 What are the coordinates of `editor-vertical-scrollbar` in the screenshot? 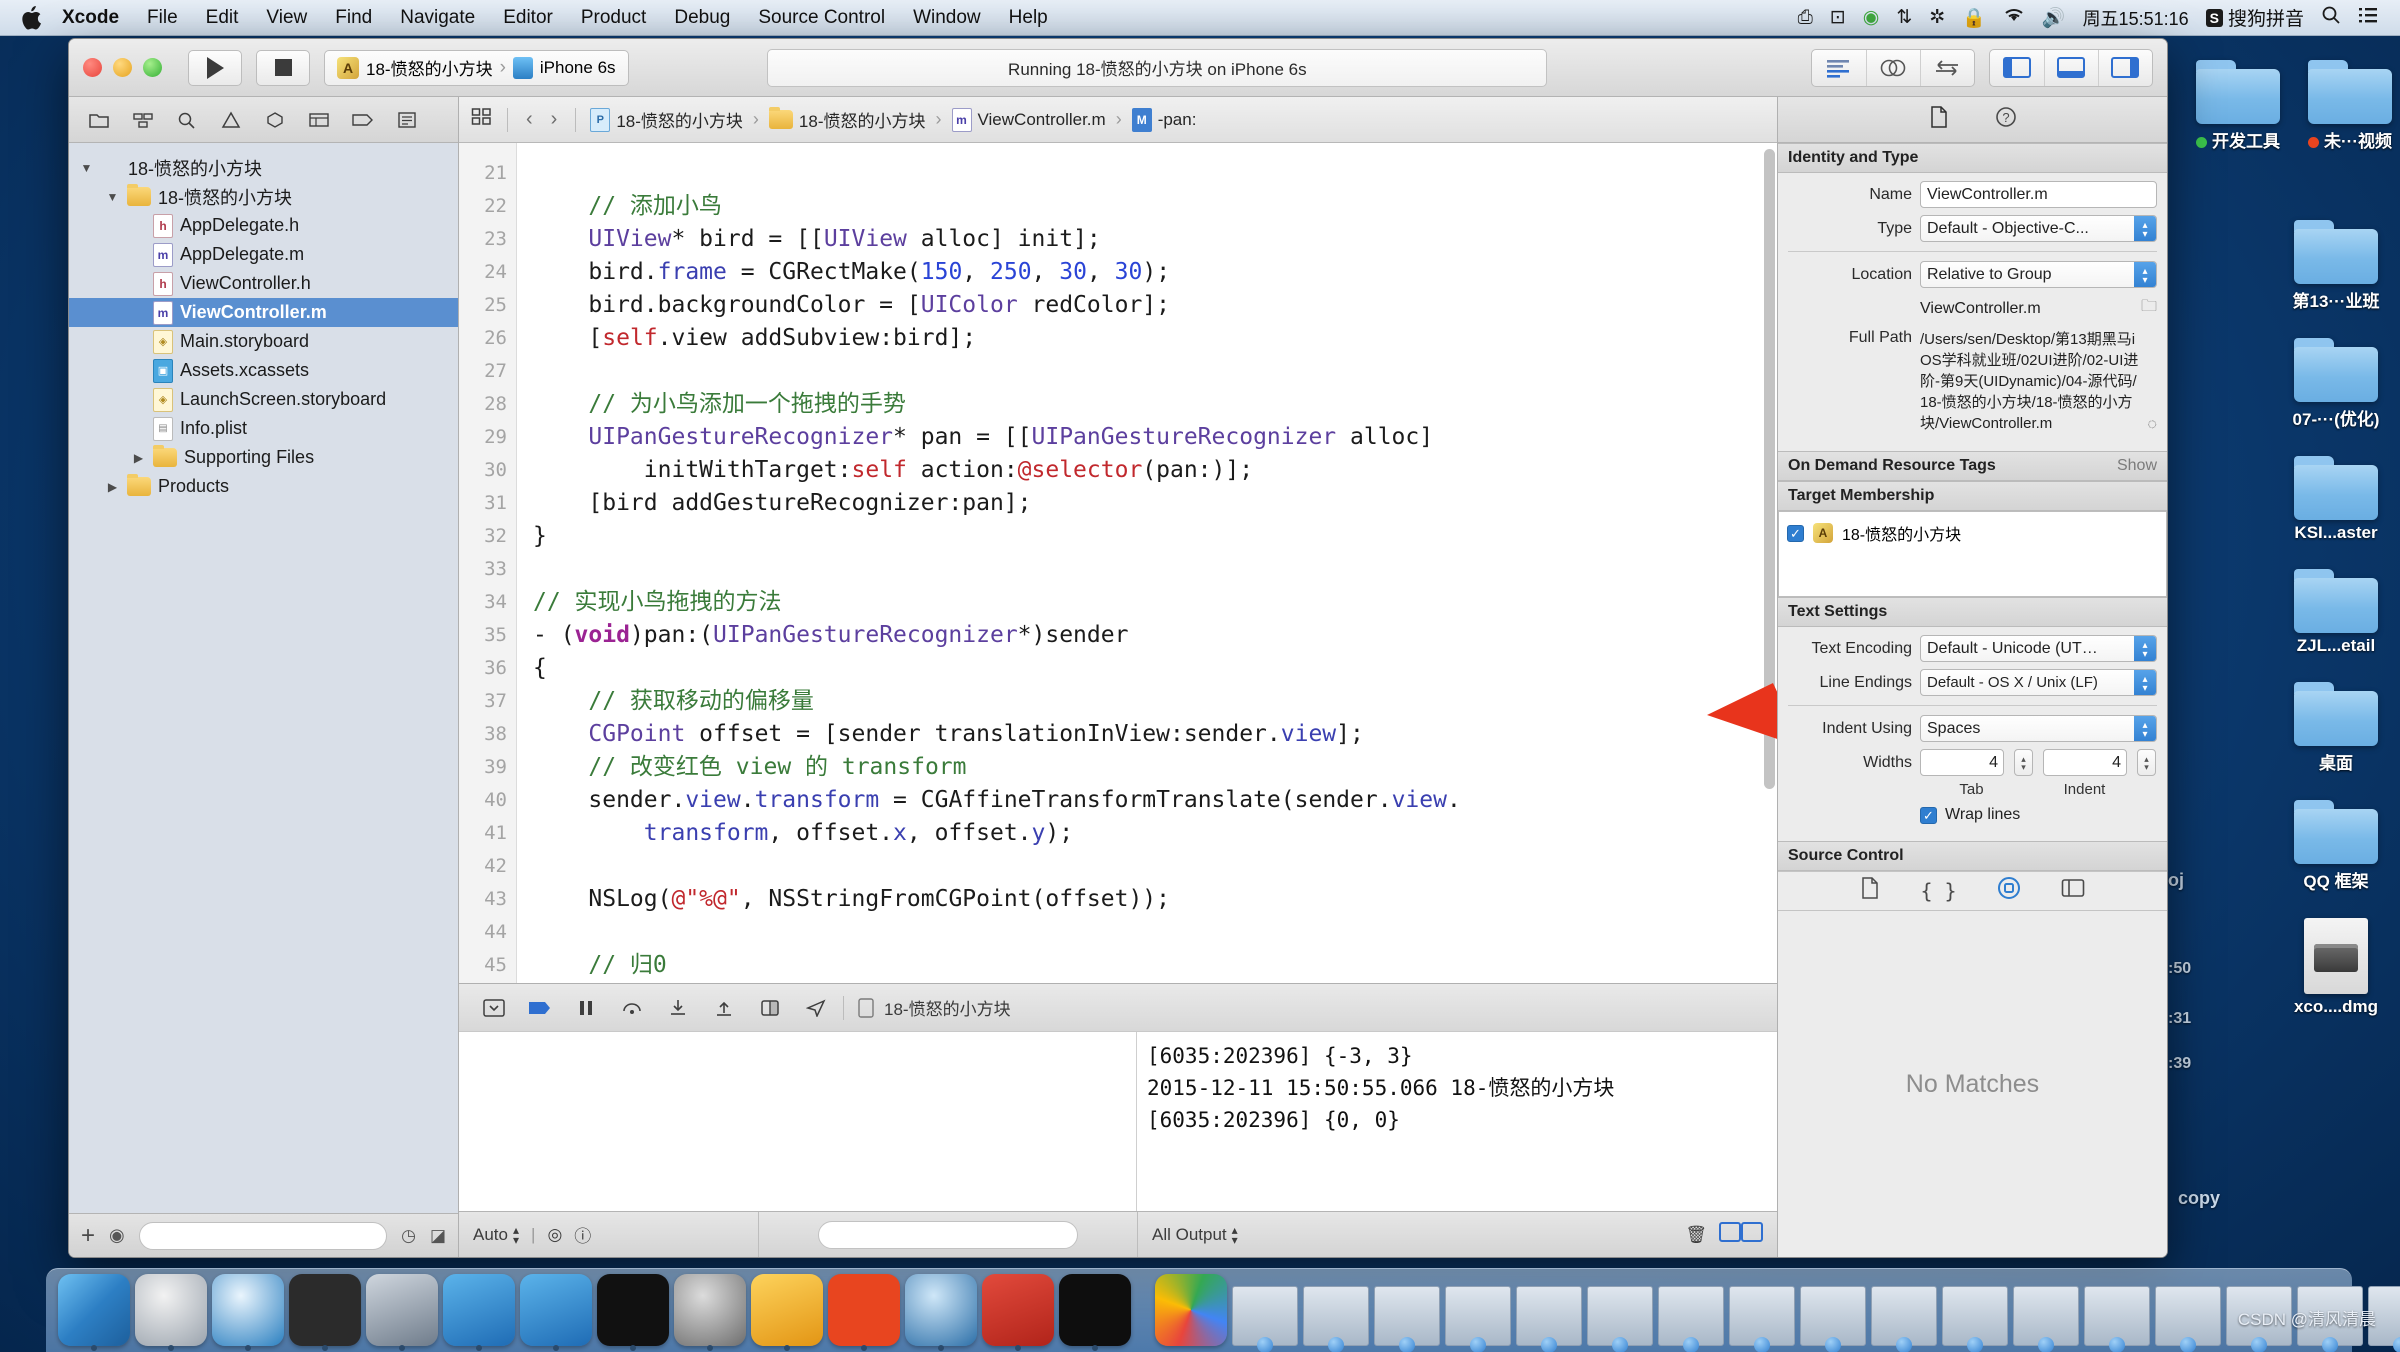 It's located at (1769, 469).